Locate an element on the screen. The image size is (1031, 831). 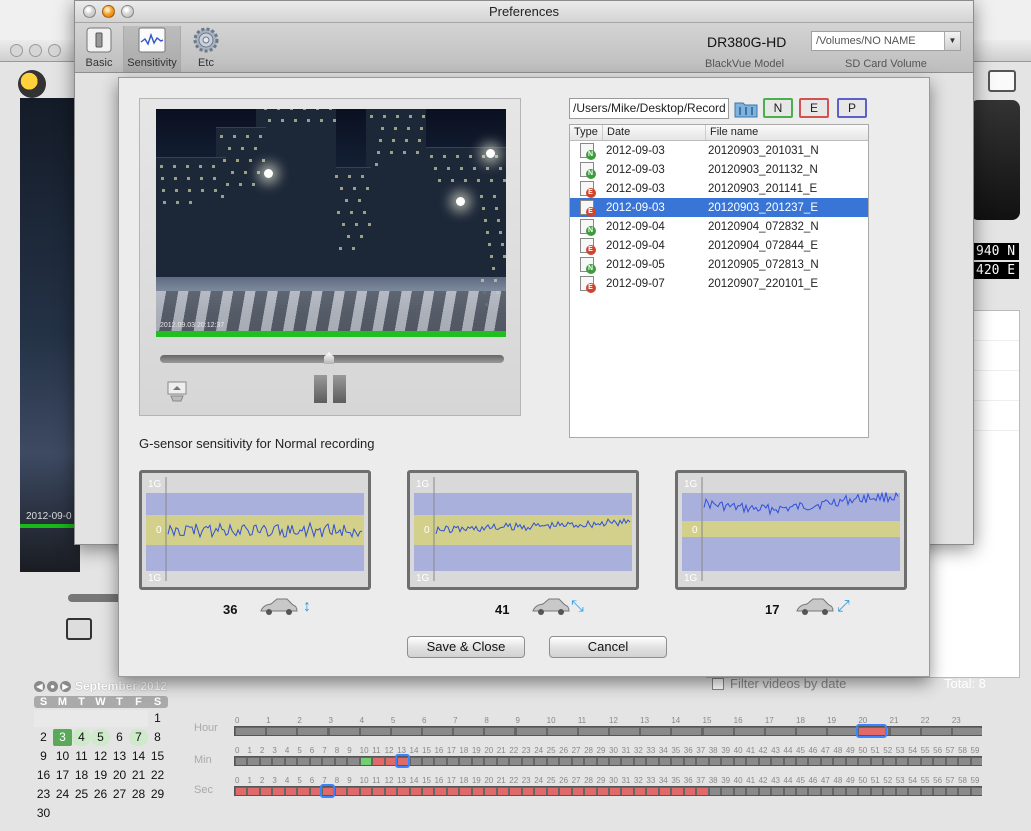
calendar-day: 2 is located at coordinates (43, 737).